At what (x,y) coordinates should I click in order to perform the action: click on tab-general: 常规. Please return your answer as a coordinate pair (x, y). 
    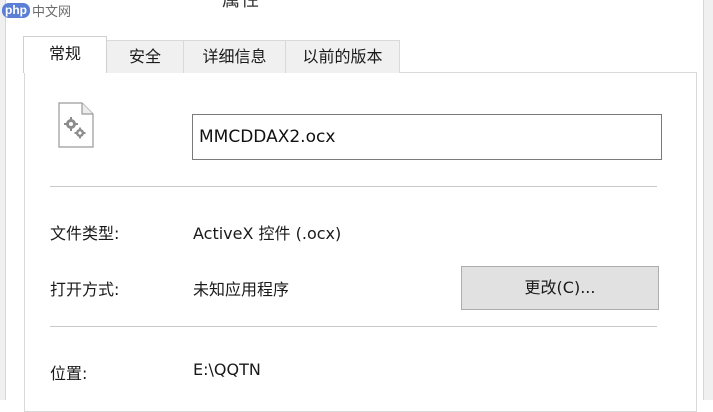
    Looking at the image, I should click on (65, 54).